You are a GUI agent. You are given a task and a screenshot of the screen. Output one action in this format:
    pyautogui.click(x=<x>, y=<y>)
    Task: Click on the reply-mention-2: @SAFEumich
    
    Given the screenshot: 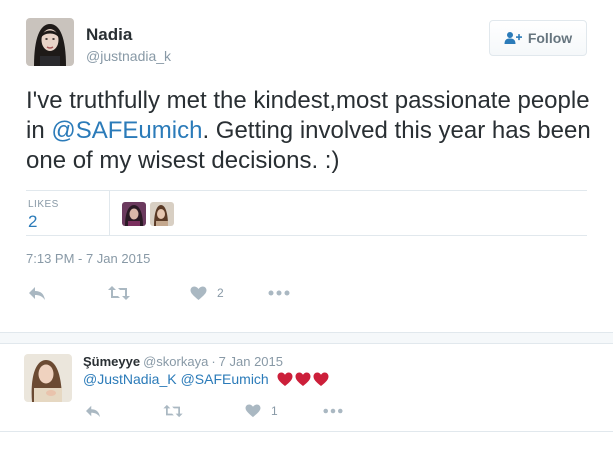 What is the action you would take?
    pyautogui.click(x=225, y=379)
    